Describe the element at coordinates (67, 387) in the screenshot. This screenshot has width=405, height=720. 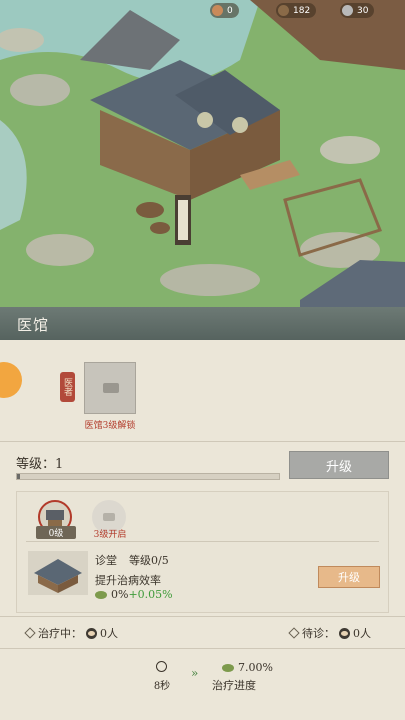
I see `doctor-tag: 医者` at that location.